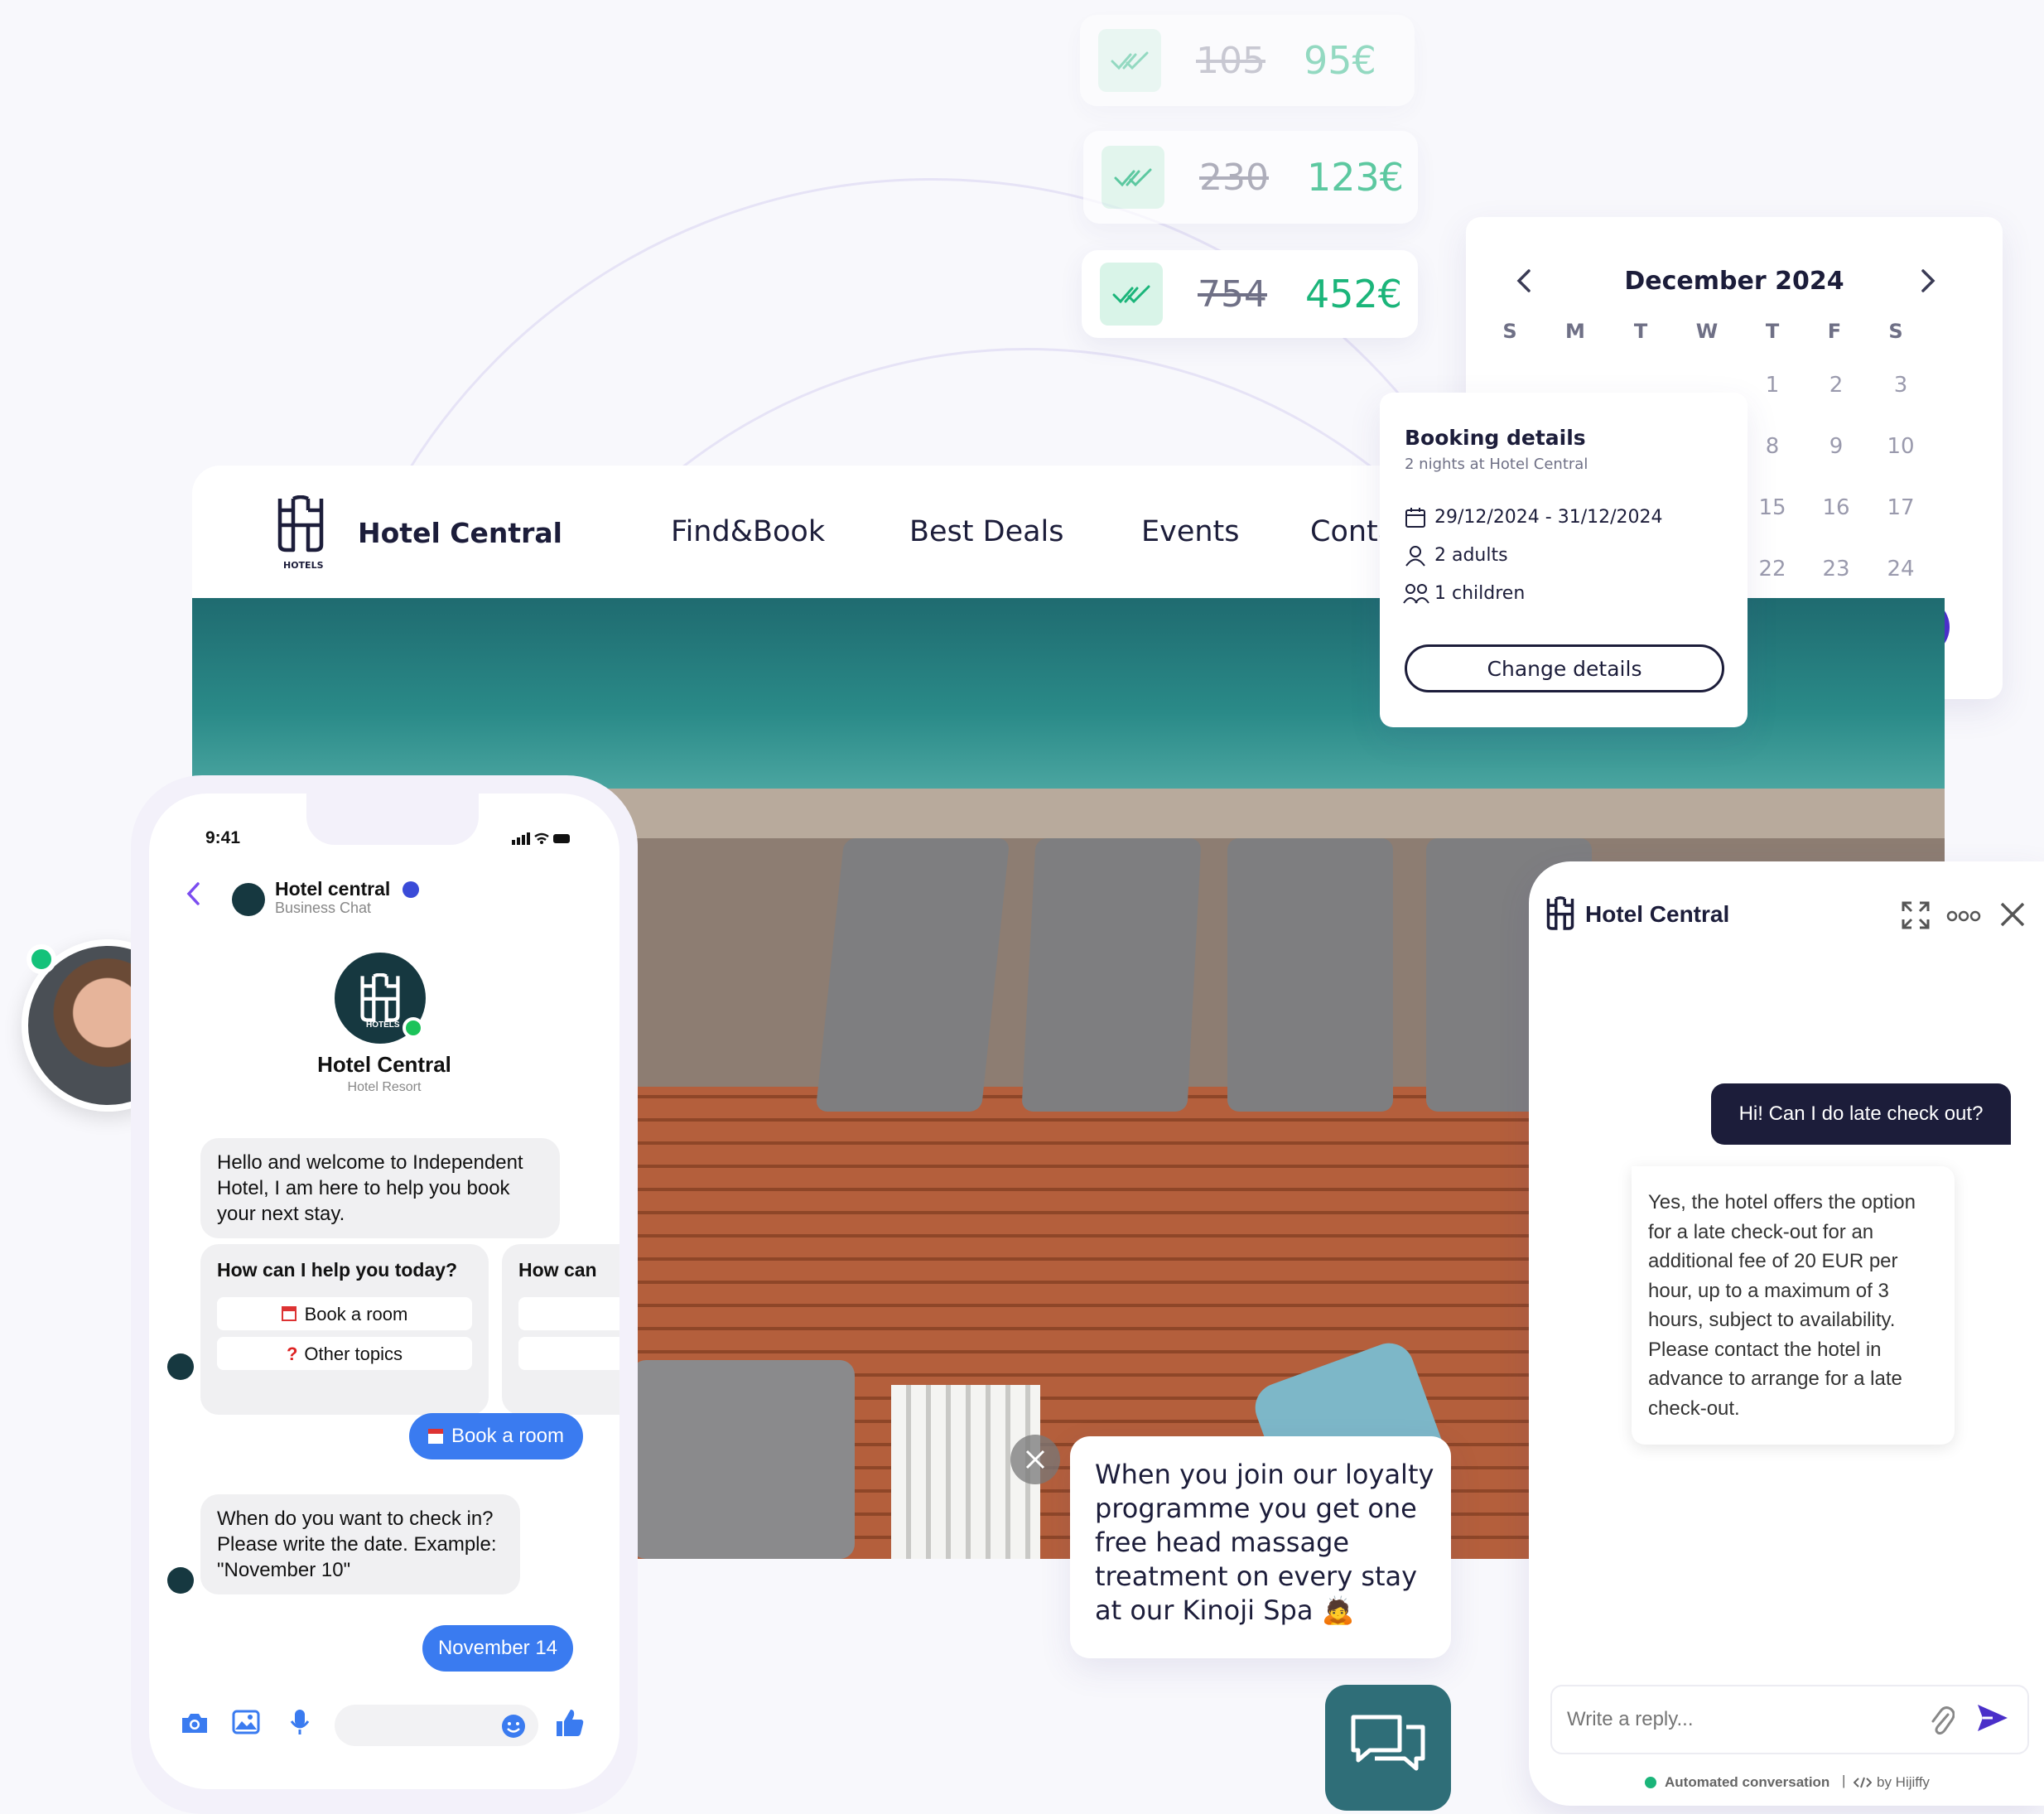  Describe the element at coordinates (1658, 914) in the screenshot. I see `webchat-title: Hotel Central` at that location.